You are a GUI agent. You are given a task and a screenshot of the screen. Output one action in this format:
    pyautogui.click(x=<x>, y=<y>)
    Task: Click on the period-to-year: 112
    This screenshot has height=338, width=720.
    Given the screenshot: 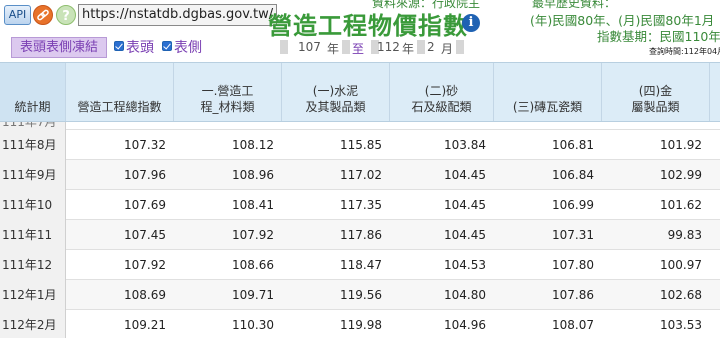 What is the action you would take?
    pyautogui.click(x=388, y=47)
    